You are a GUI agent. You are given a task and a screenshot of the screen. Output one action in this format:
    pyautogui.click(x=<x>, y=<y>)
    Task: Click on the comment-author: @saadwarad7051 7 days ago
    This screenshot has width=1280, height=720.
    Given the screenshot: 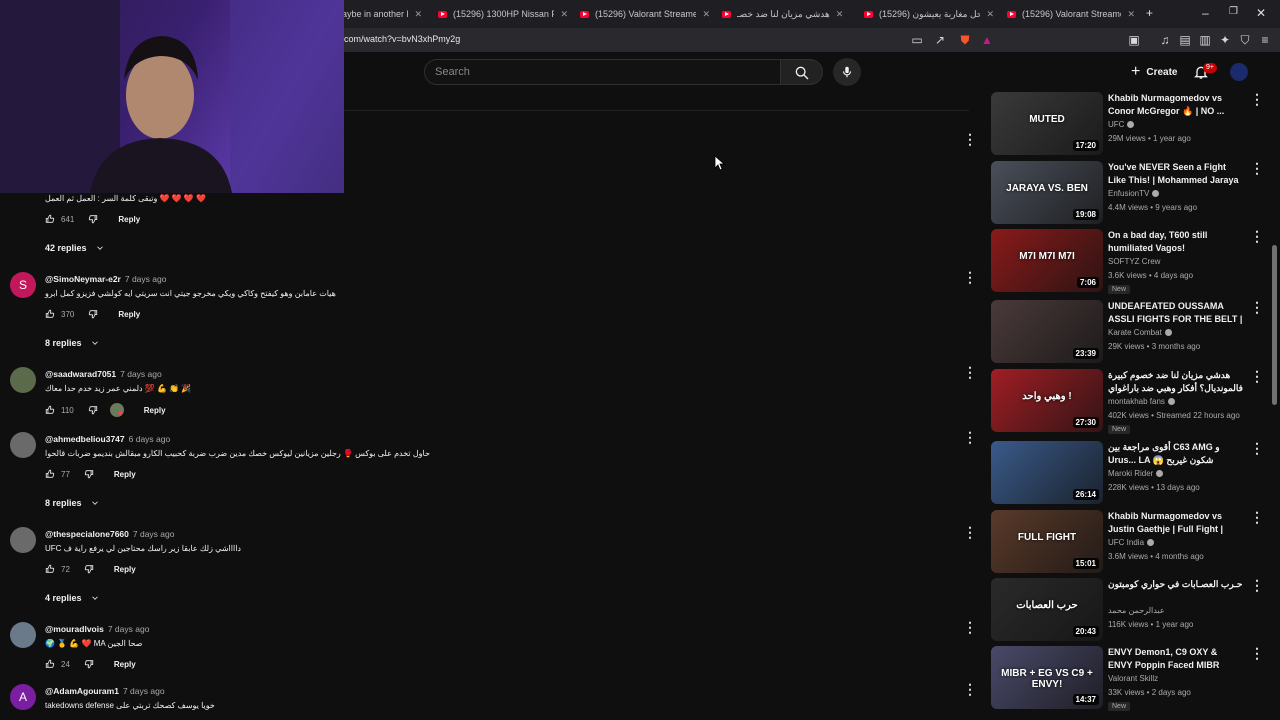 What is the action you would take?
    pyautogui.click(x=103, y=374)
    